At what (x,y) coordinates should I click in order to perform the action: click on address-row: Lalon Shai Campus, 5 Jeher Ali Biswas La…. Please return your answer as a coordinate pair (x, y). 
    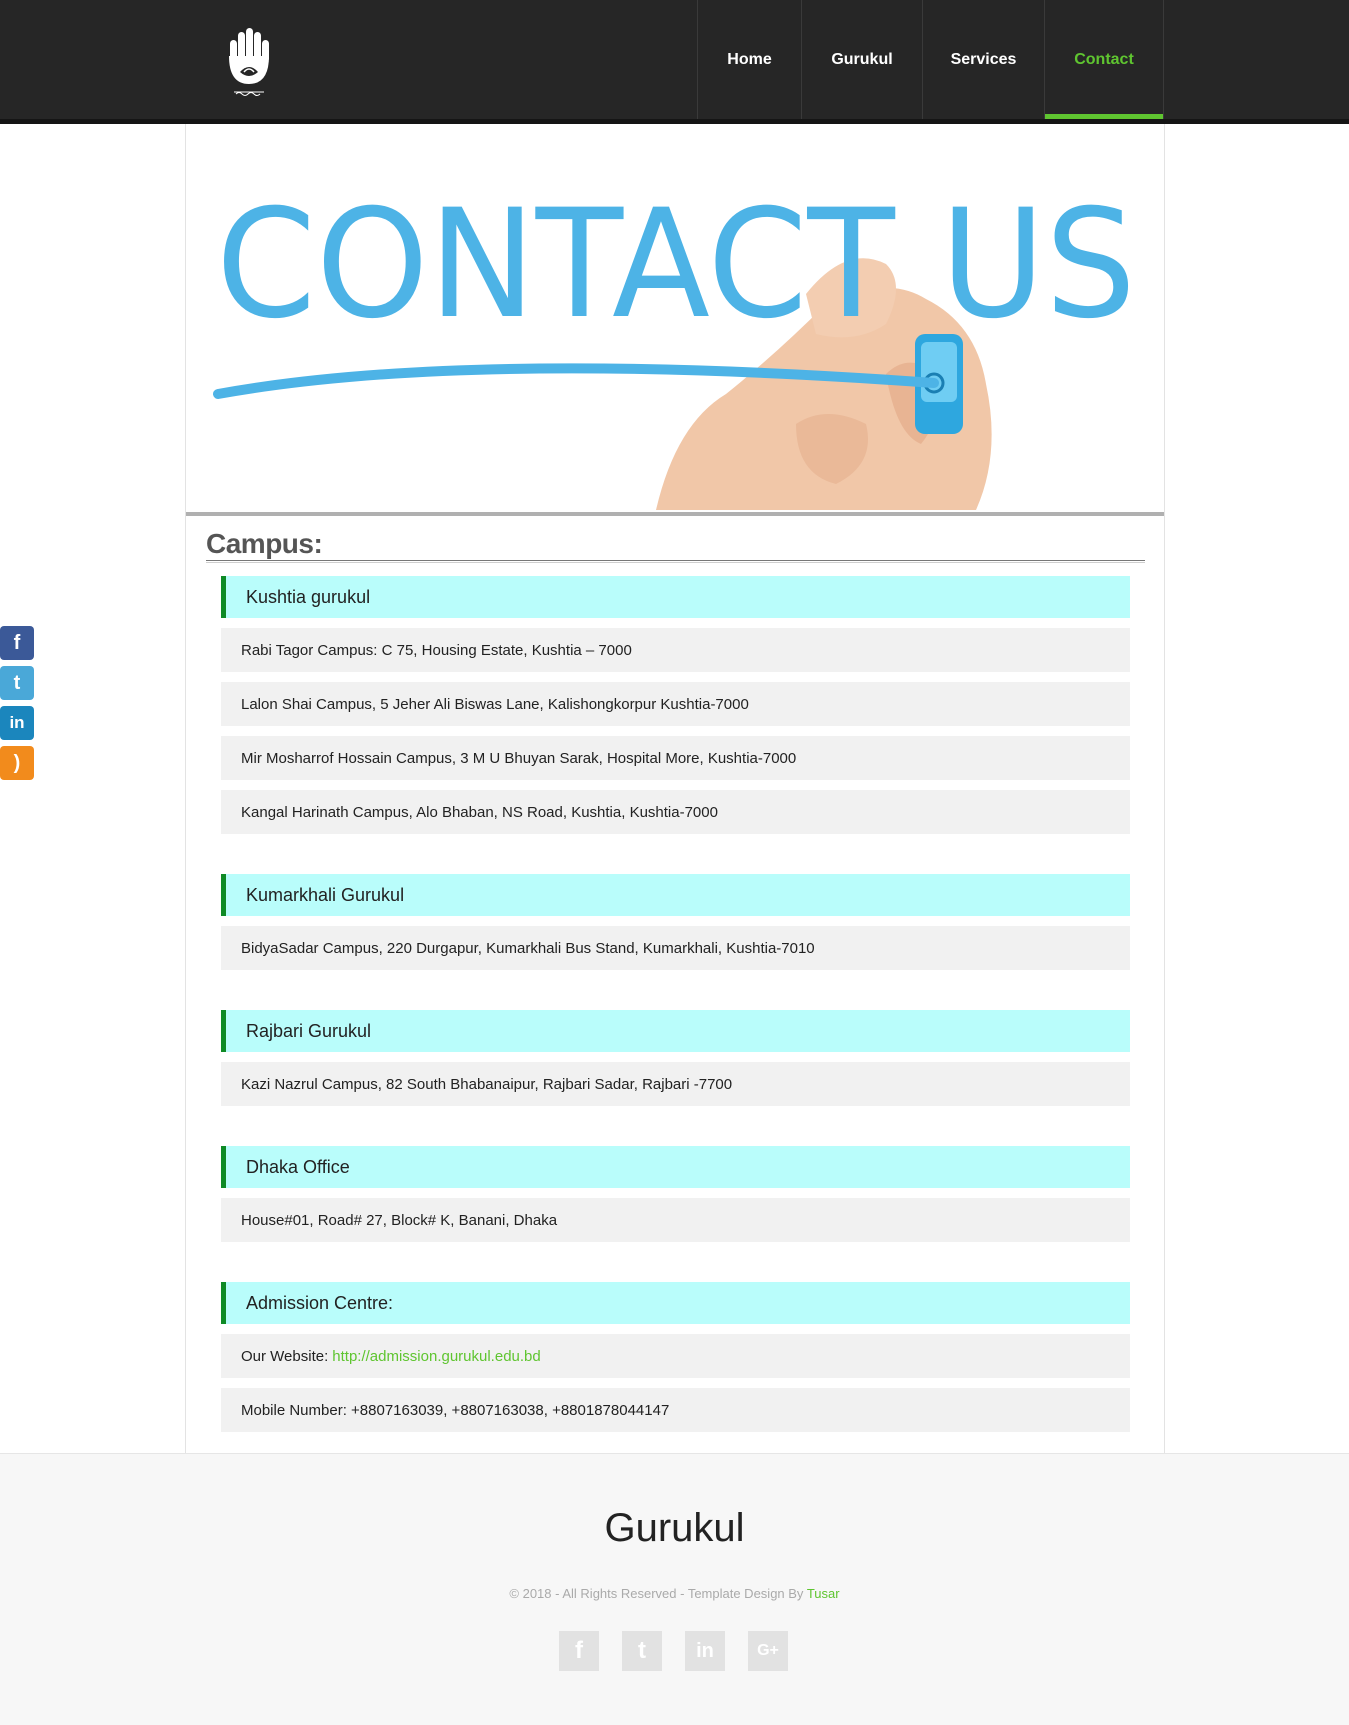
    Looking at the image, I should click on (675, 704).